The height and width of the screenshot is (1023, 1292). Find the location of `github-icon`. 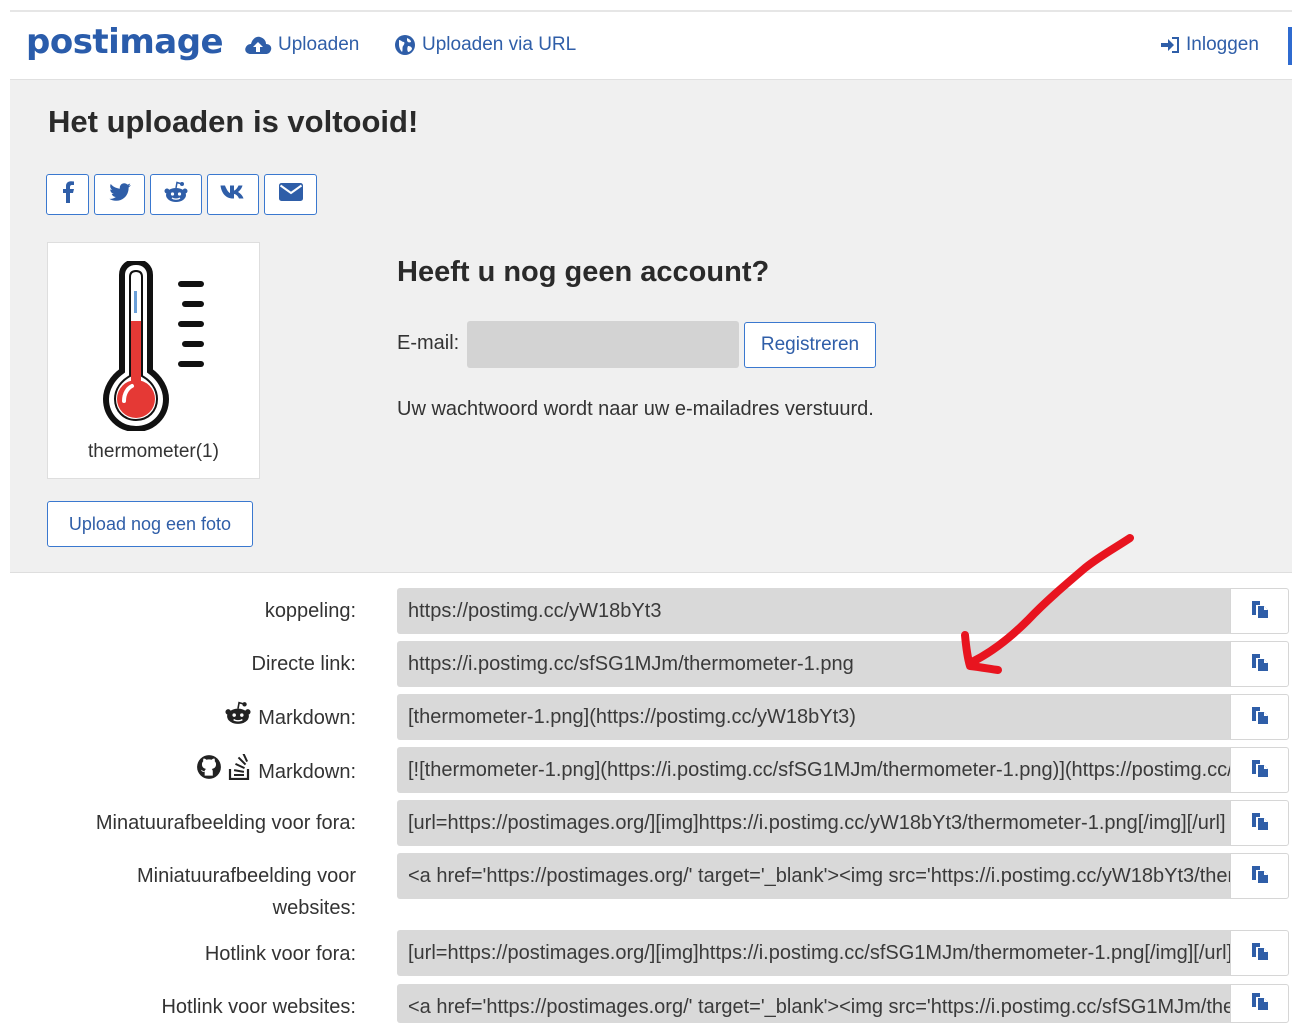

github-icon is located at coordinates (209, 772).